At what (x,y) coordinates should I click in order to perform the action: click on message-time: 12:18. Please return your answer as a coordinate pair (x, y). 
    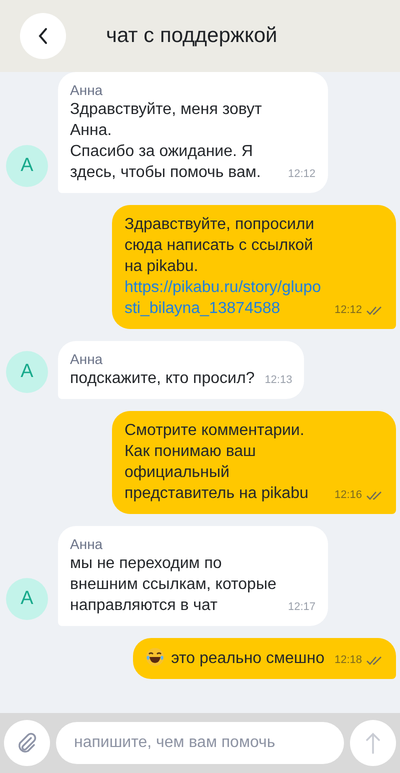
    Looking at the image, I should click on (348, 660).